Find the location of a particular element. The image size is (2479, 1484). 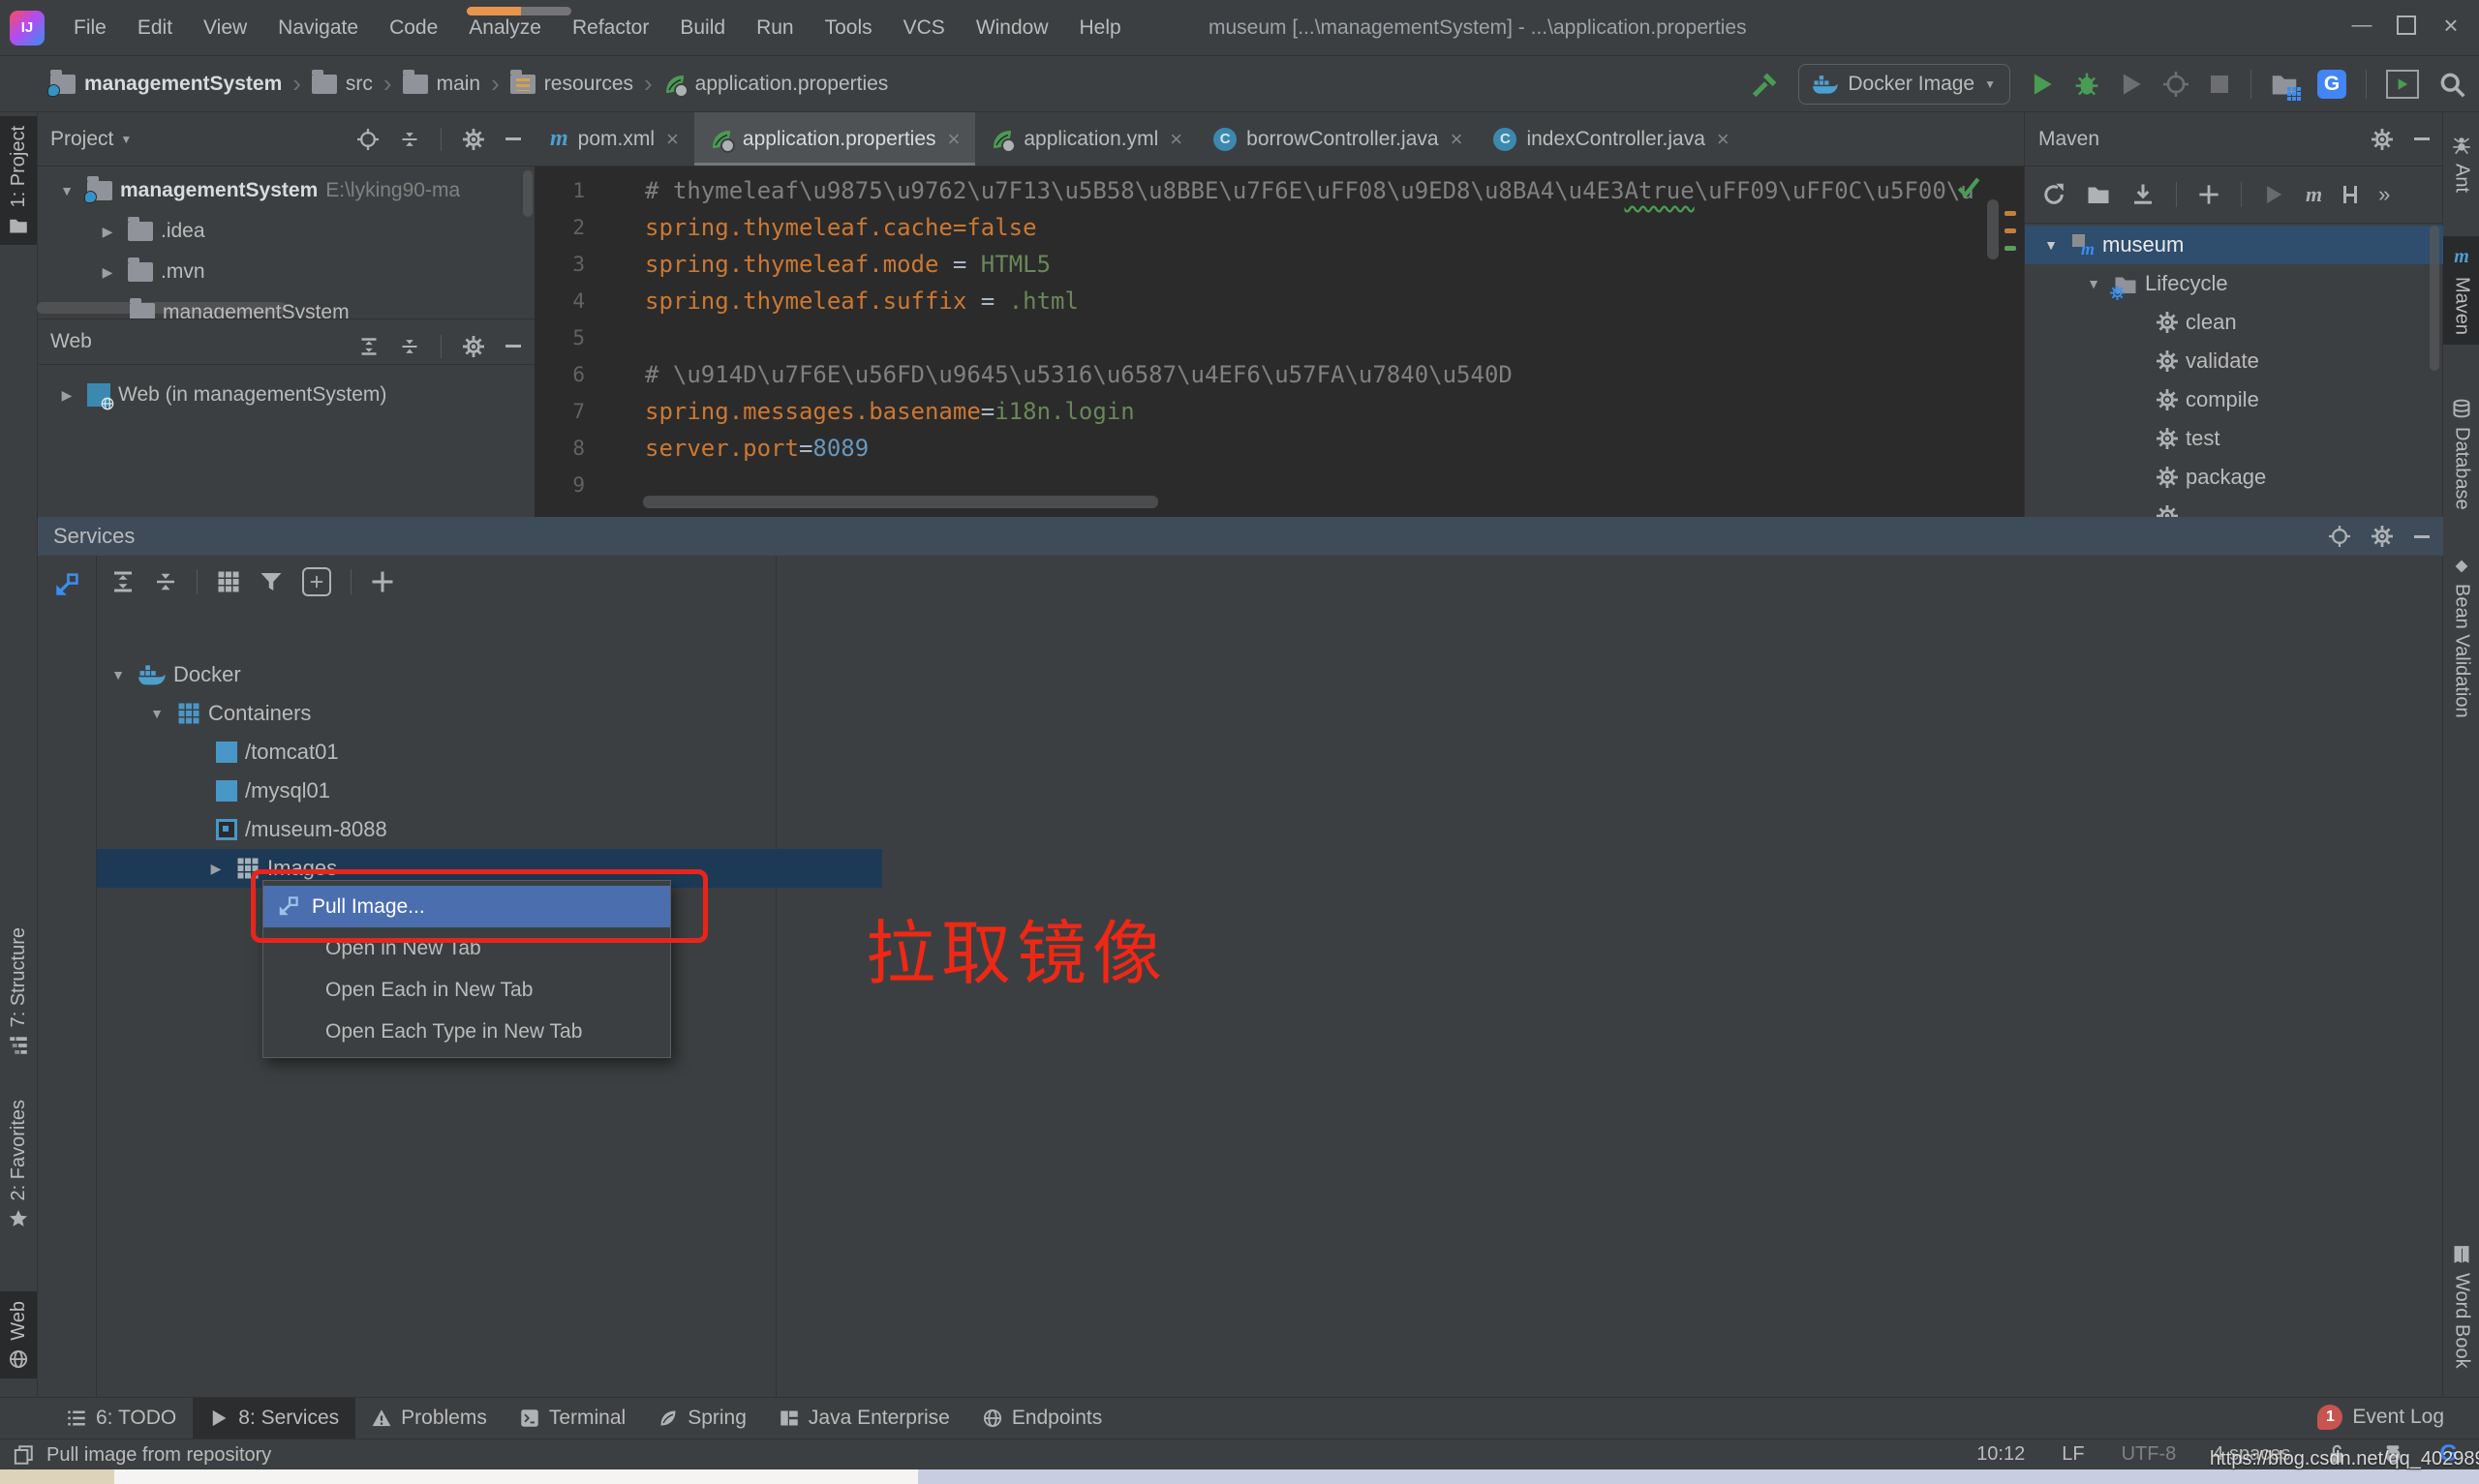

event-log-button: 1 Event Log is located at coordinates (2380, 1417).